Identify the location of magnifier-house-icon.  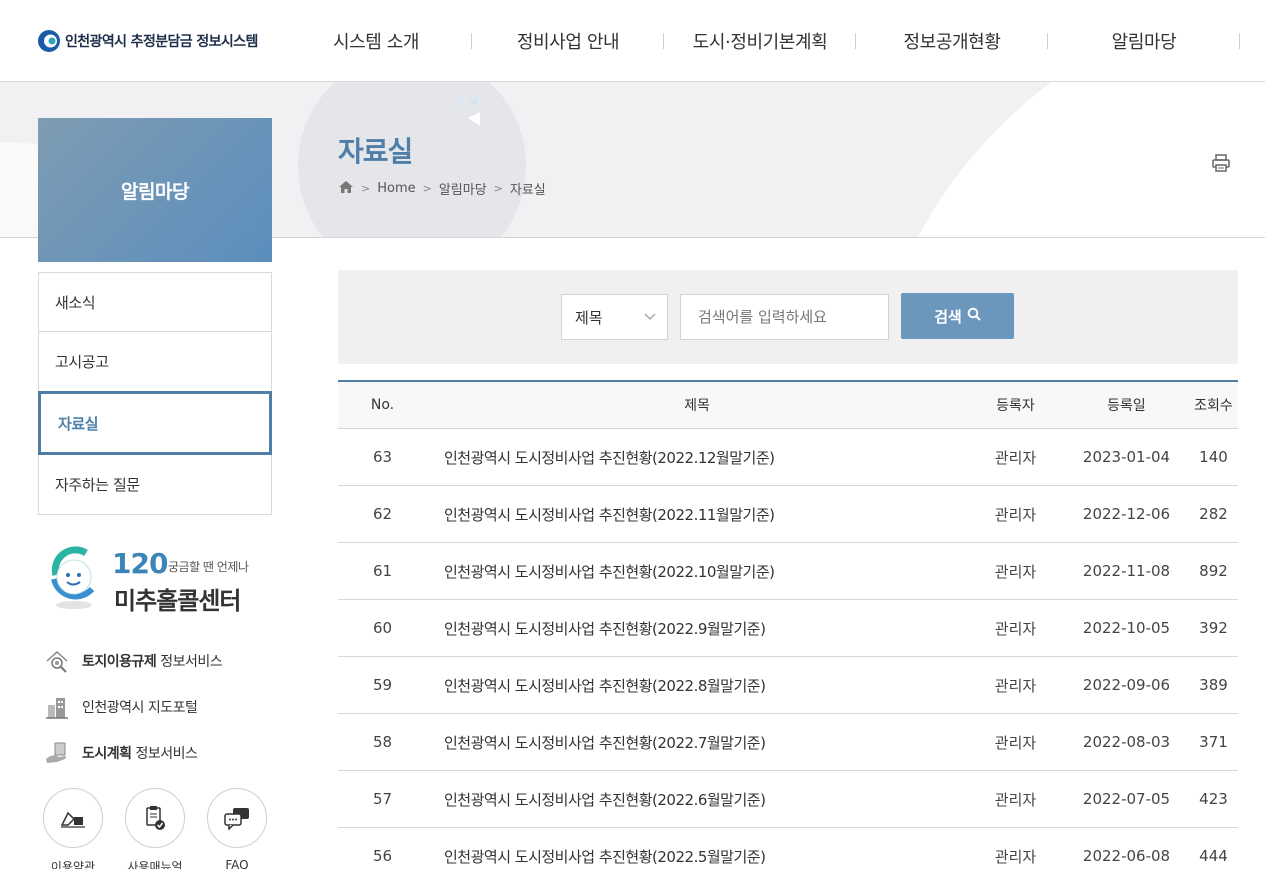
(57, 661).